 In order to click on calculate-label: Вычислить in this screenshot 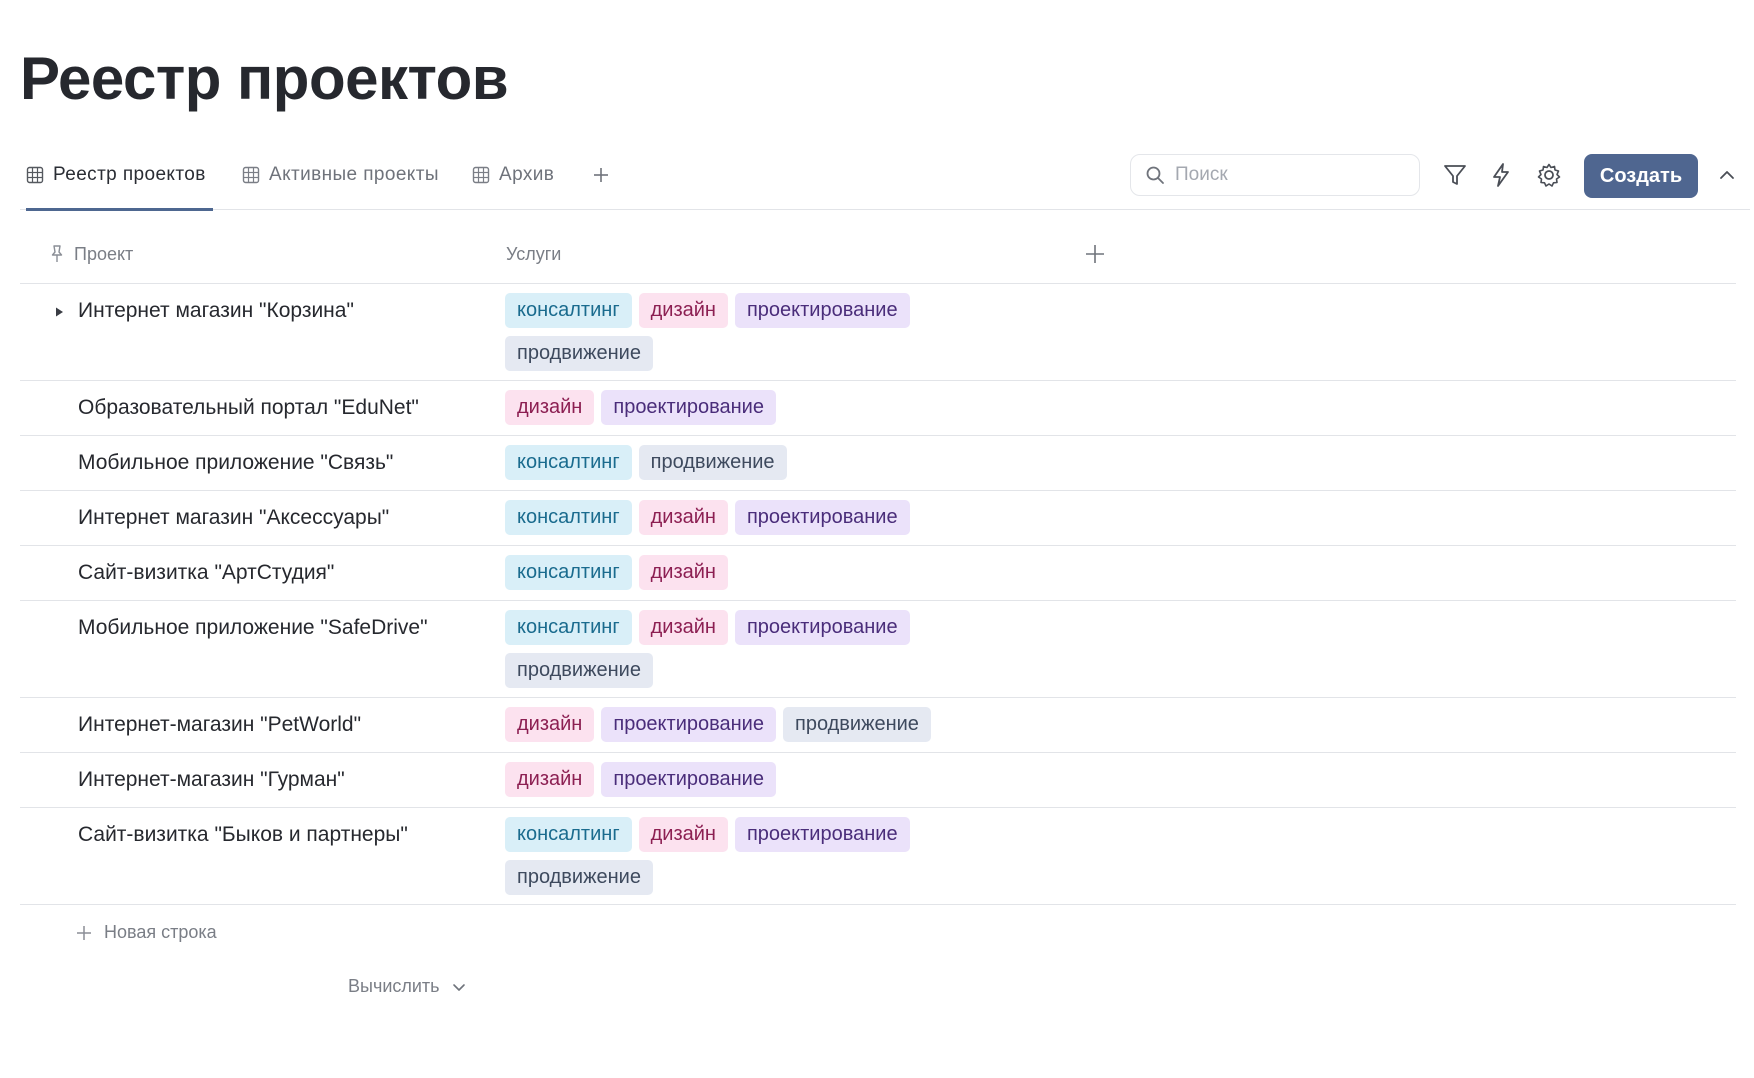, I will do `click(394, 986)`.